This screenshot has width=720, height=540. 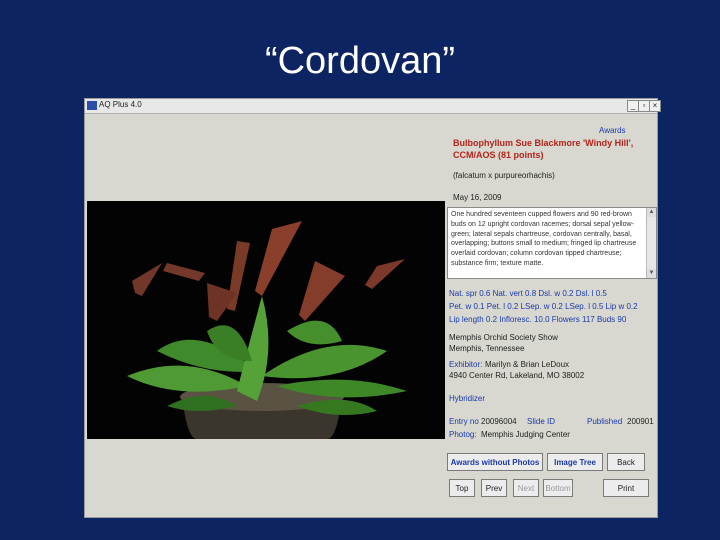 What do you see at coordinates (487, 348) in the screenshot?
I see `show-location: Memphis, Tennessee` at bounding box center [487, 348].